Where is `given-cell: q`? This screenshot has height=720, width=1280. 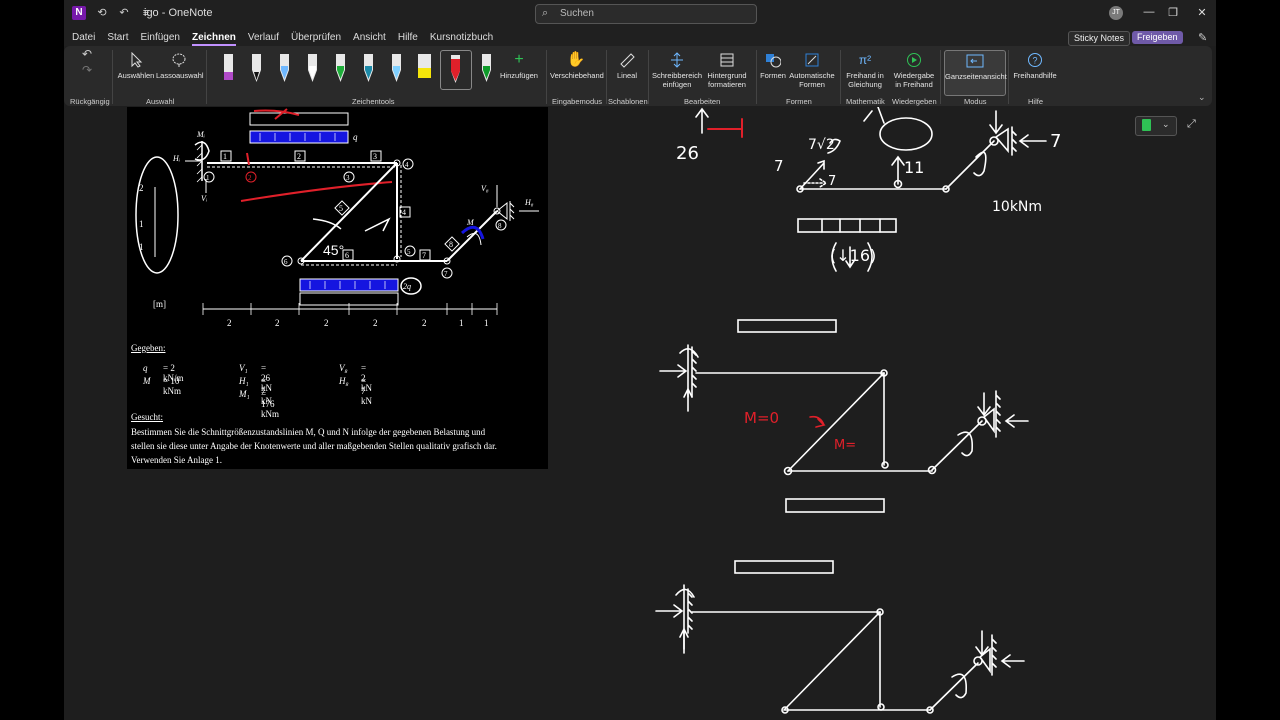 given-cell: q is located at coordinates (145, 368).